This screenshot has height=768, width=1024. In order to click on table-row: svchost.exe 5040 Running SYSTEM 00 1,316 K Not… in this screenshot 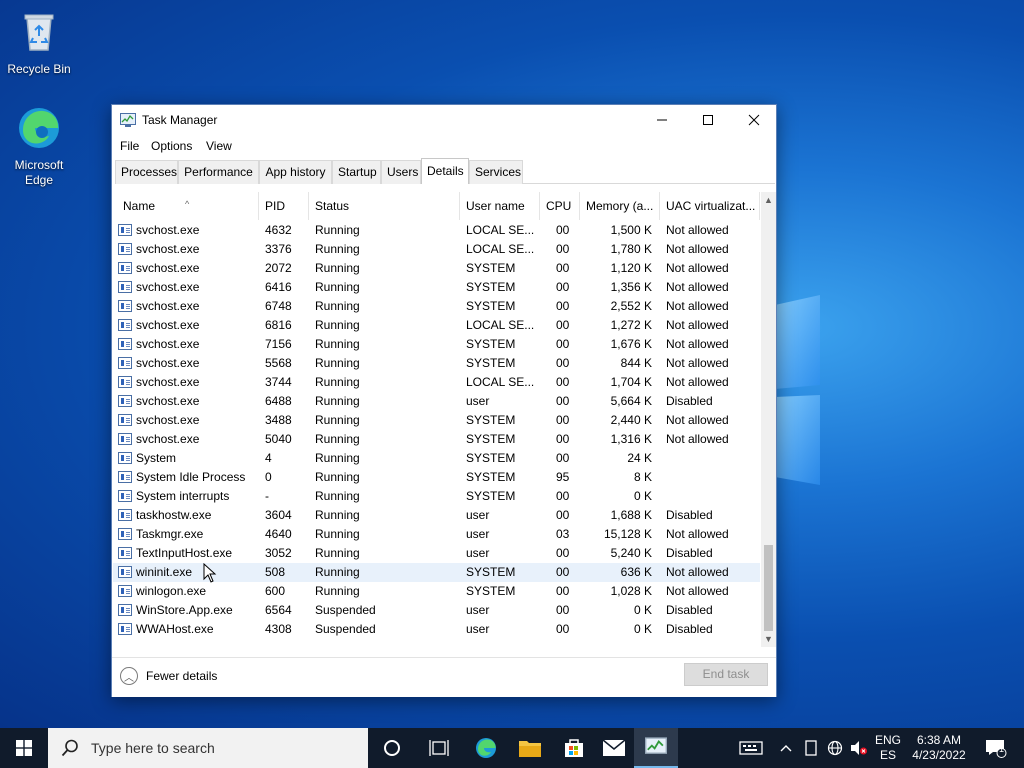, I will do `click(436, 439)`.